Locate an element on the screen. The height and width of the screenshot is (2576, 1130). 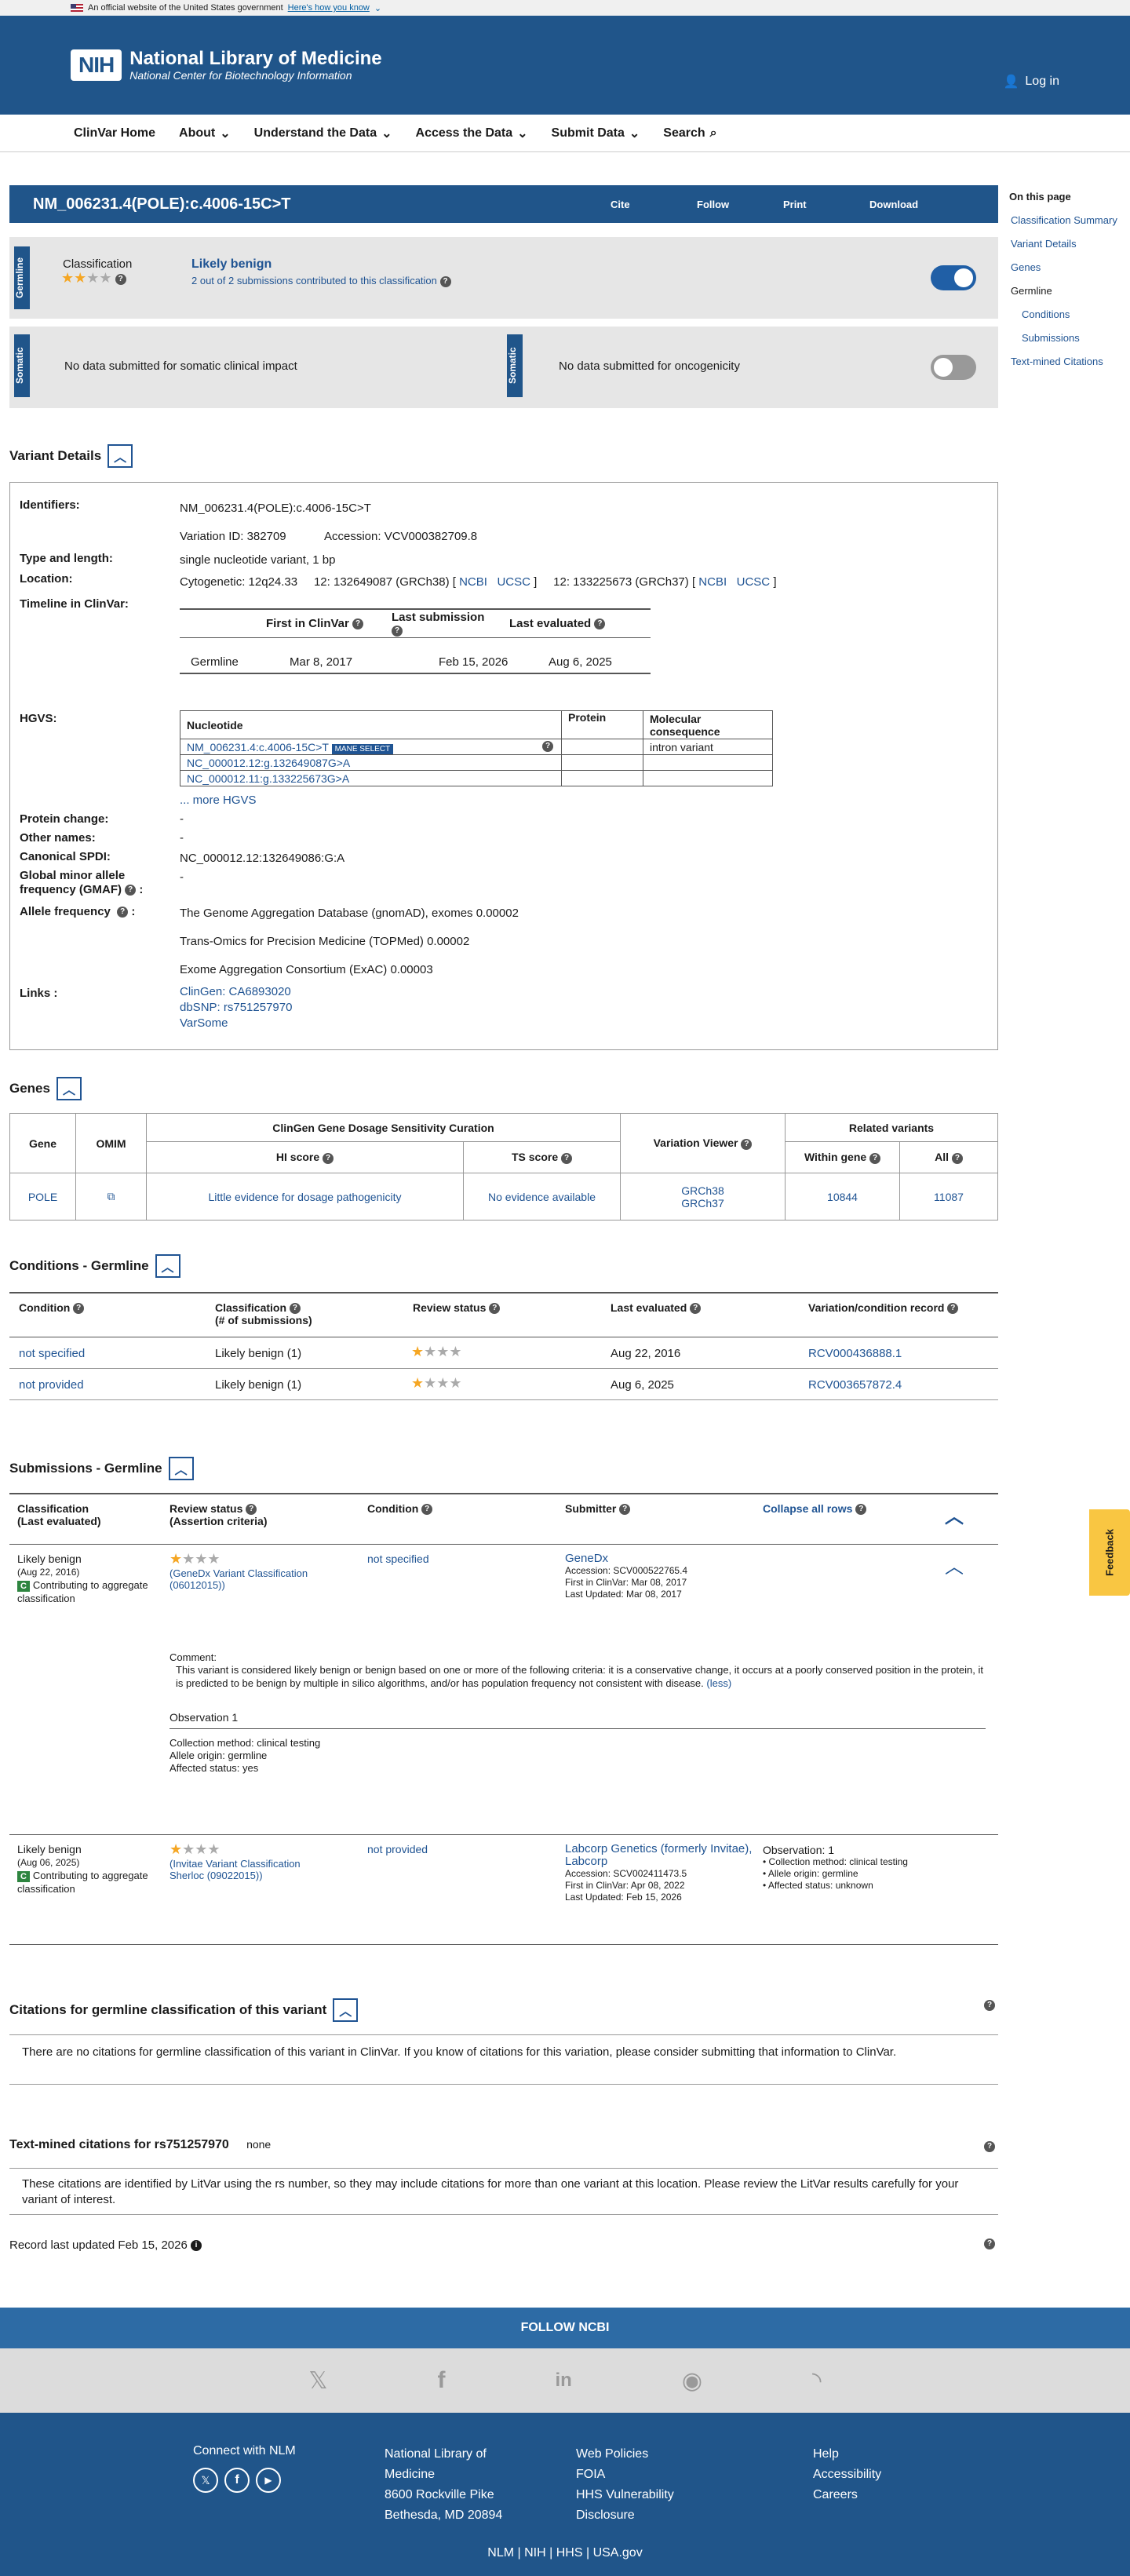
ncbi-link-38: NCBI is located at coordinates (473, 582).